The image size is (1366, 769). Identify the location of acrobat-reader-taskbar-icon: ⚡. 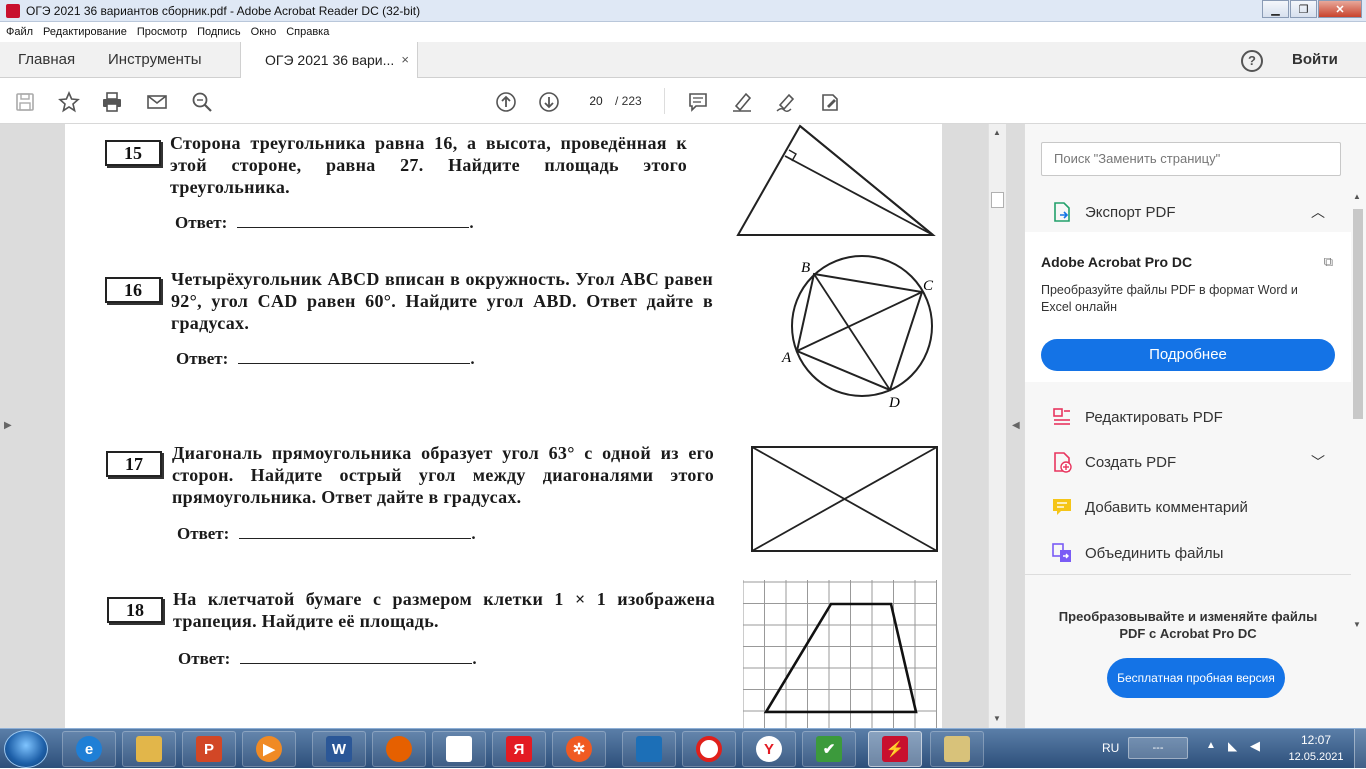
(895, 749).